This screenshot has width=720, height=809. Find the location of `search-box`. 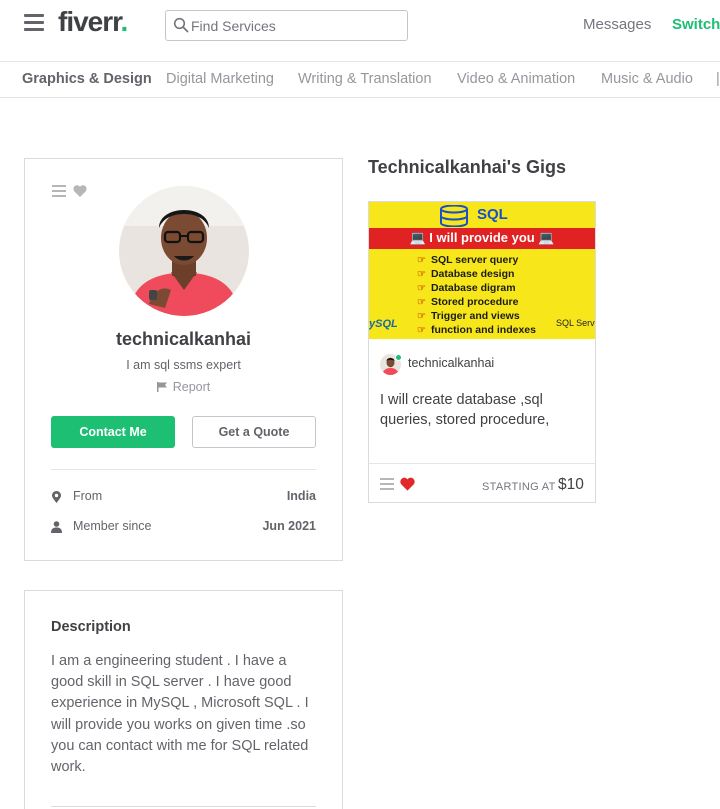

search-box is located at coordinates (286, 25).